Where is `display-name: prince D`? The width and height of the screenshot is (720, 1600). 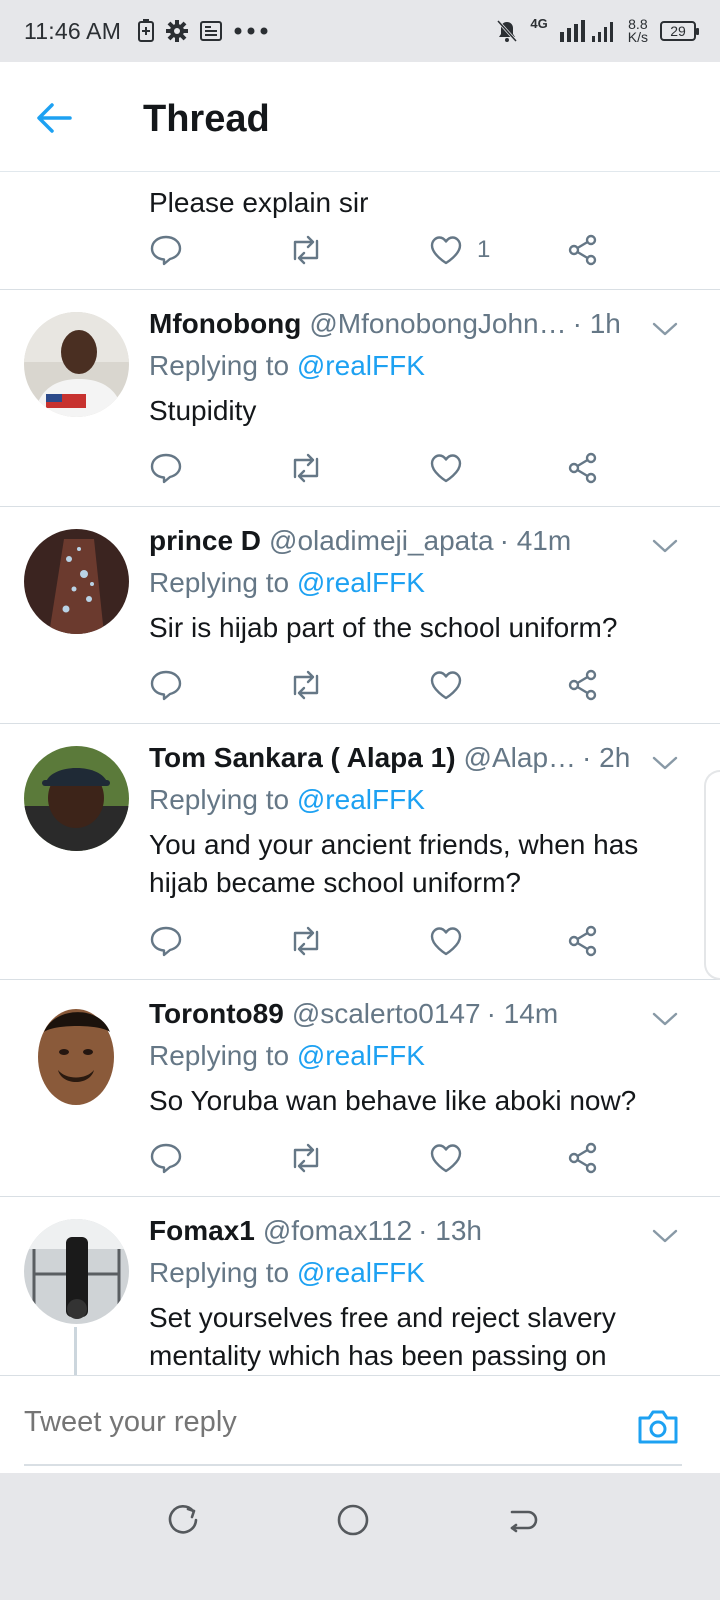
display-name: prince D is located at coordinates (205, 541).